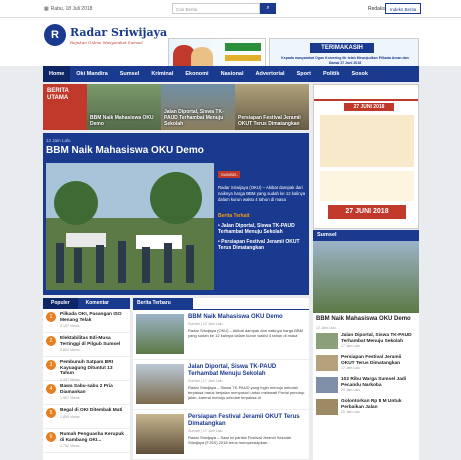  What do you see at coordinates (71, 9) in the screenshot?
I see `date-text: Rabu, 18 Juli 2018` at bounding box center [71, 9].